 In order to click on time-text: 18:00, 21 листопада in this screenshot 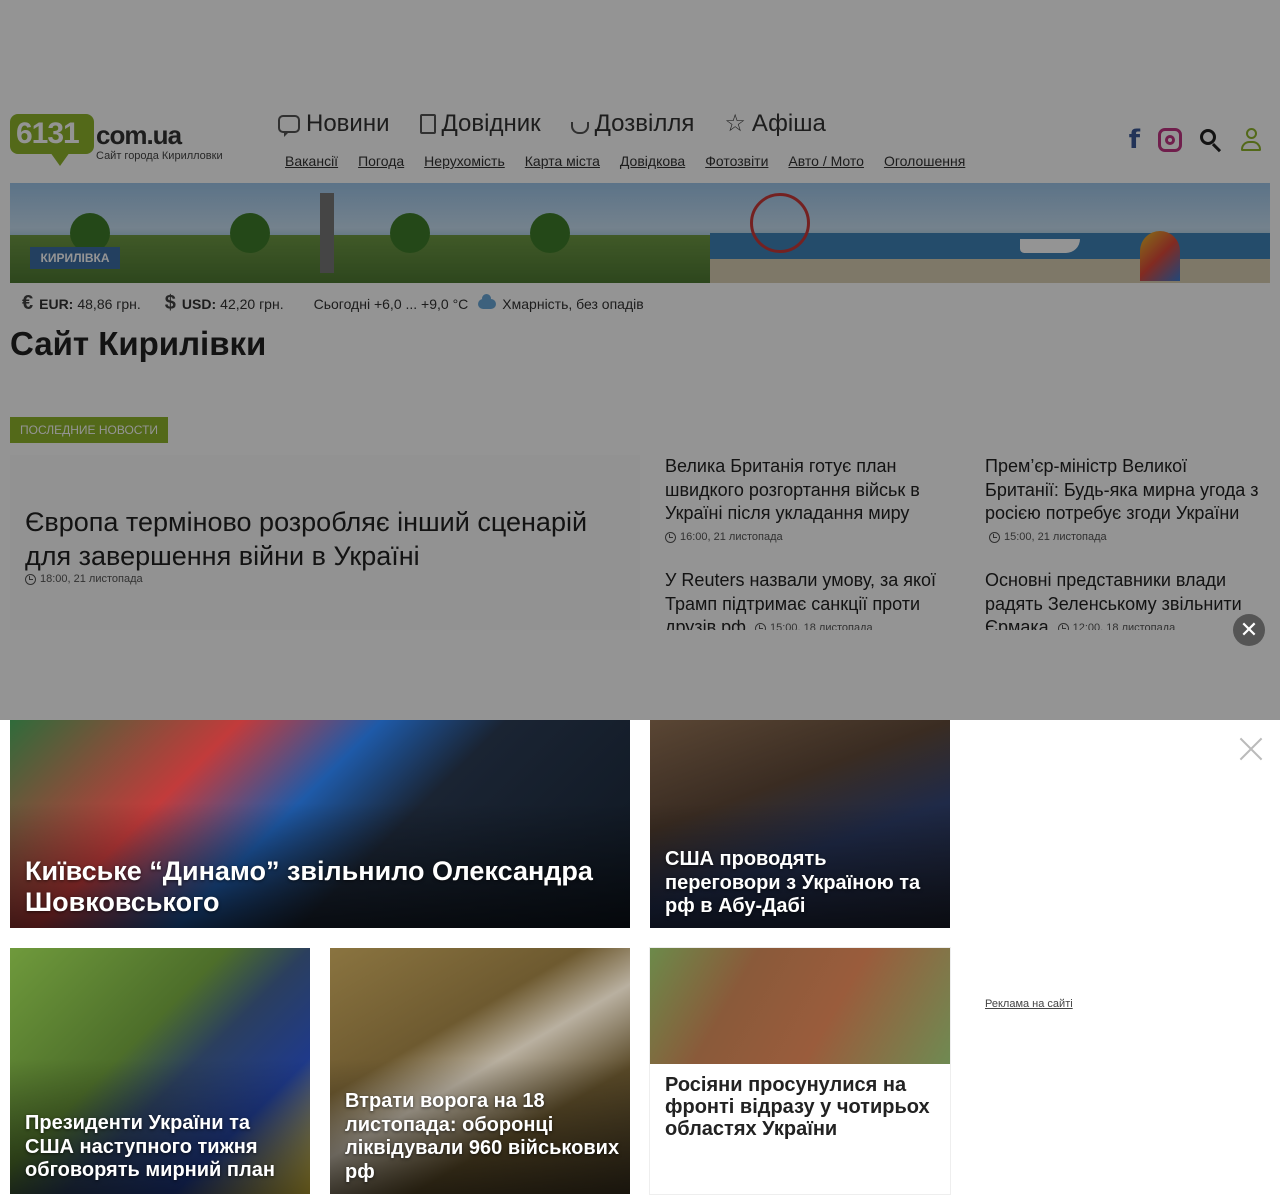, I will do `click(91, 579)`.